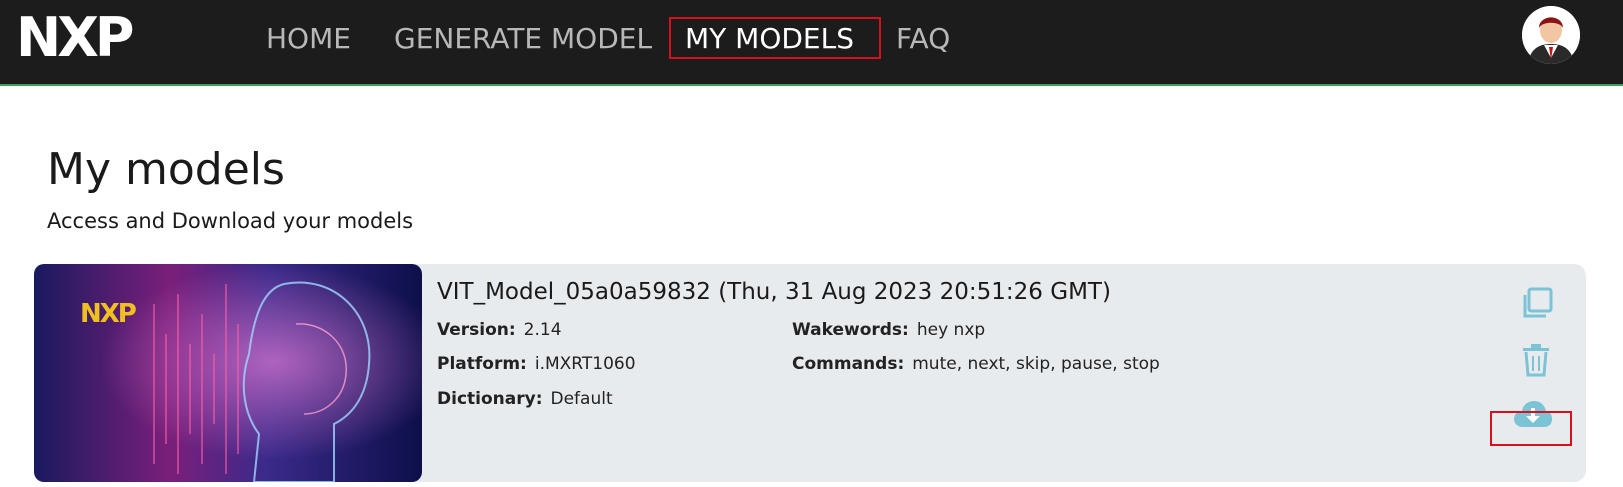 The image size is (1623, 487). I want to click on dictionary-label: Dictionary:, so click(490, 399).